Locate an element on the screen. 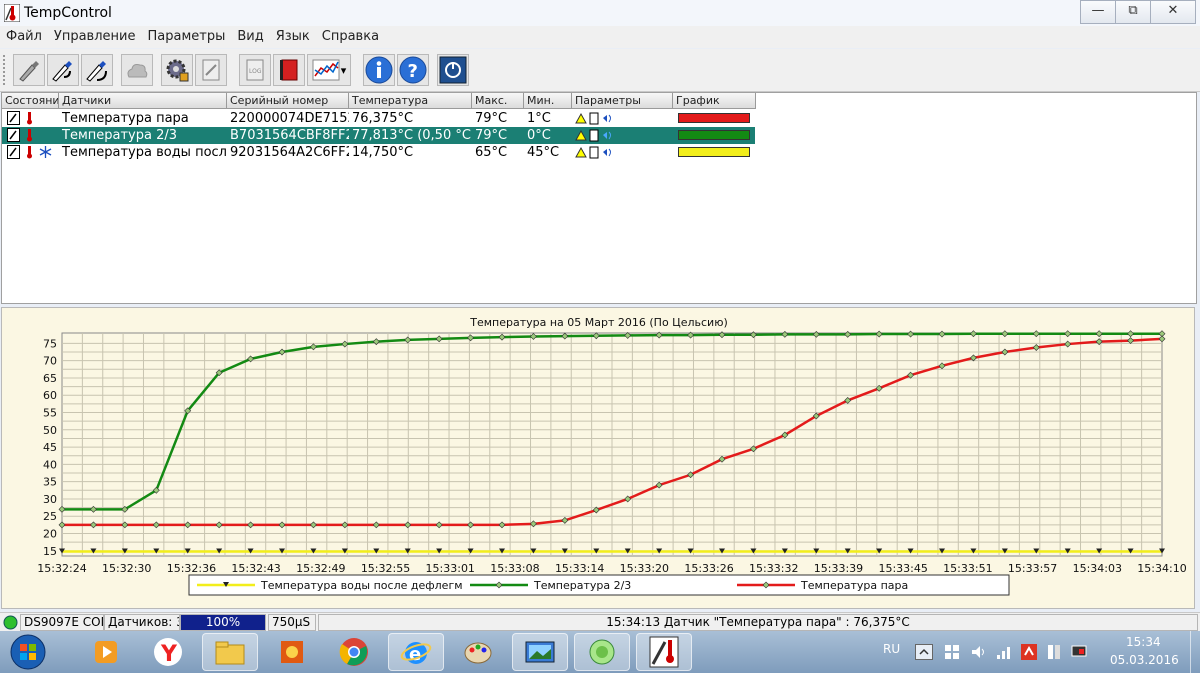 The image size is (1200, 673). sensor-min: 45°C is located at coordinates (543, 152).